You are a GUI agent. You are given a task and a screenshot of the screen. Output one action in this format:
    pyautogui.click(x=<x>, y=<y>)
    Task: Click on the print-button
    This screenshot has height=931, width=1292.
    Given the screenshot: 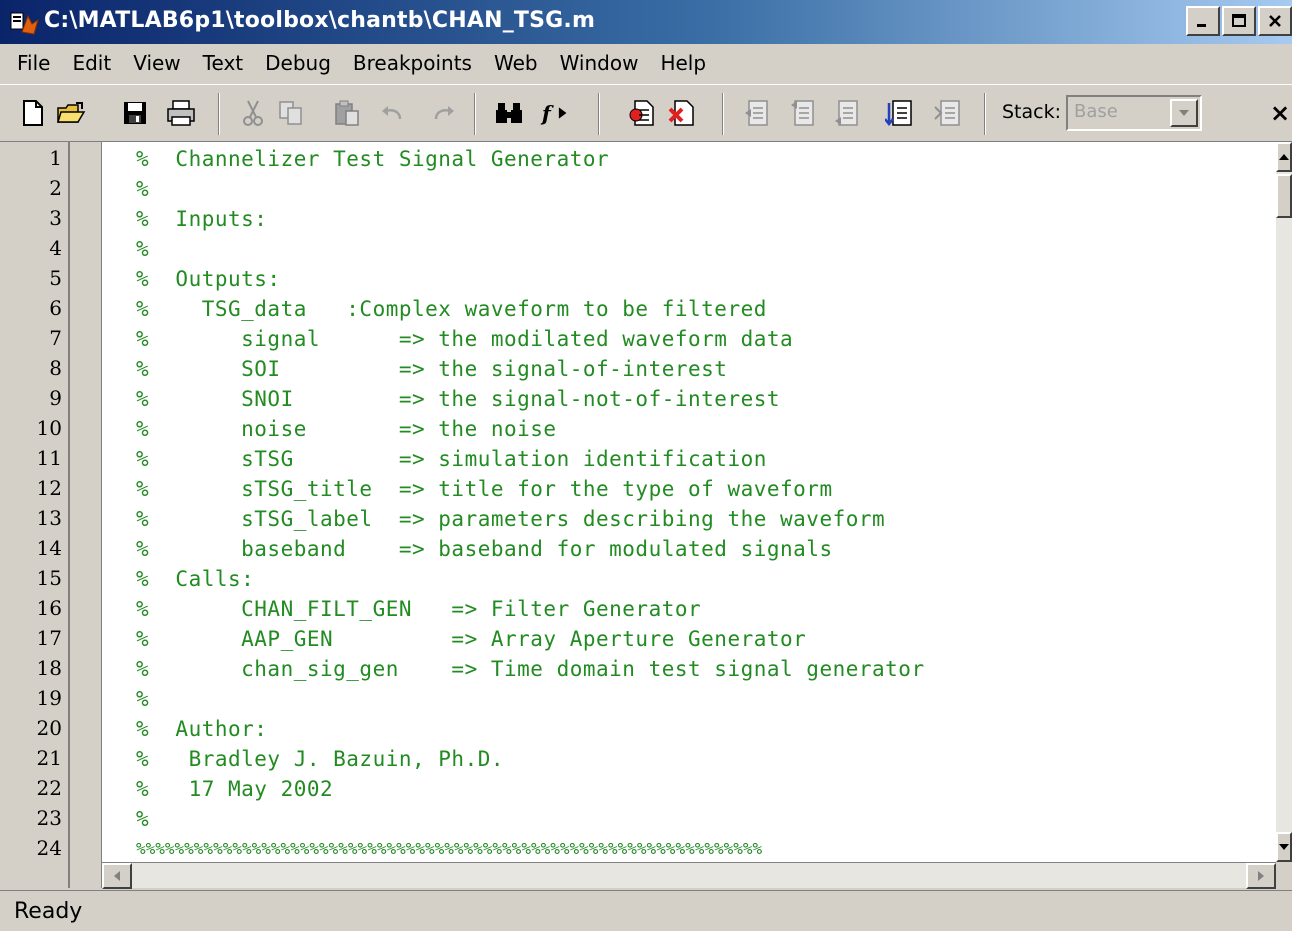 What is the action you would take?
    pyautogui.click(x=181, y=113)
    